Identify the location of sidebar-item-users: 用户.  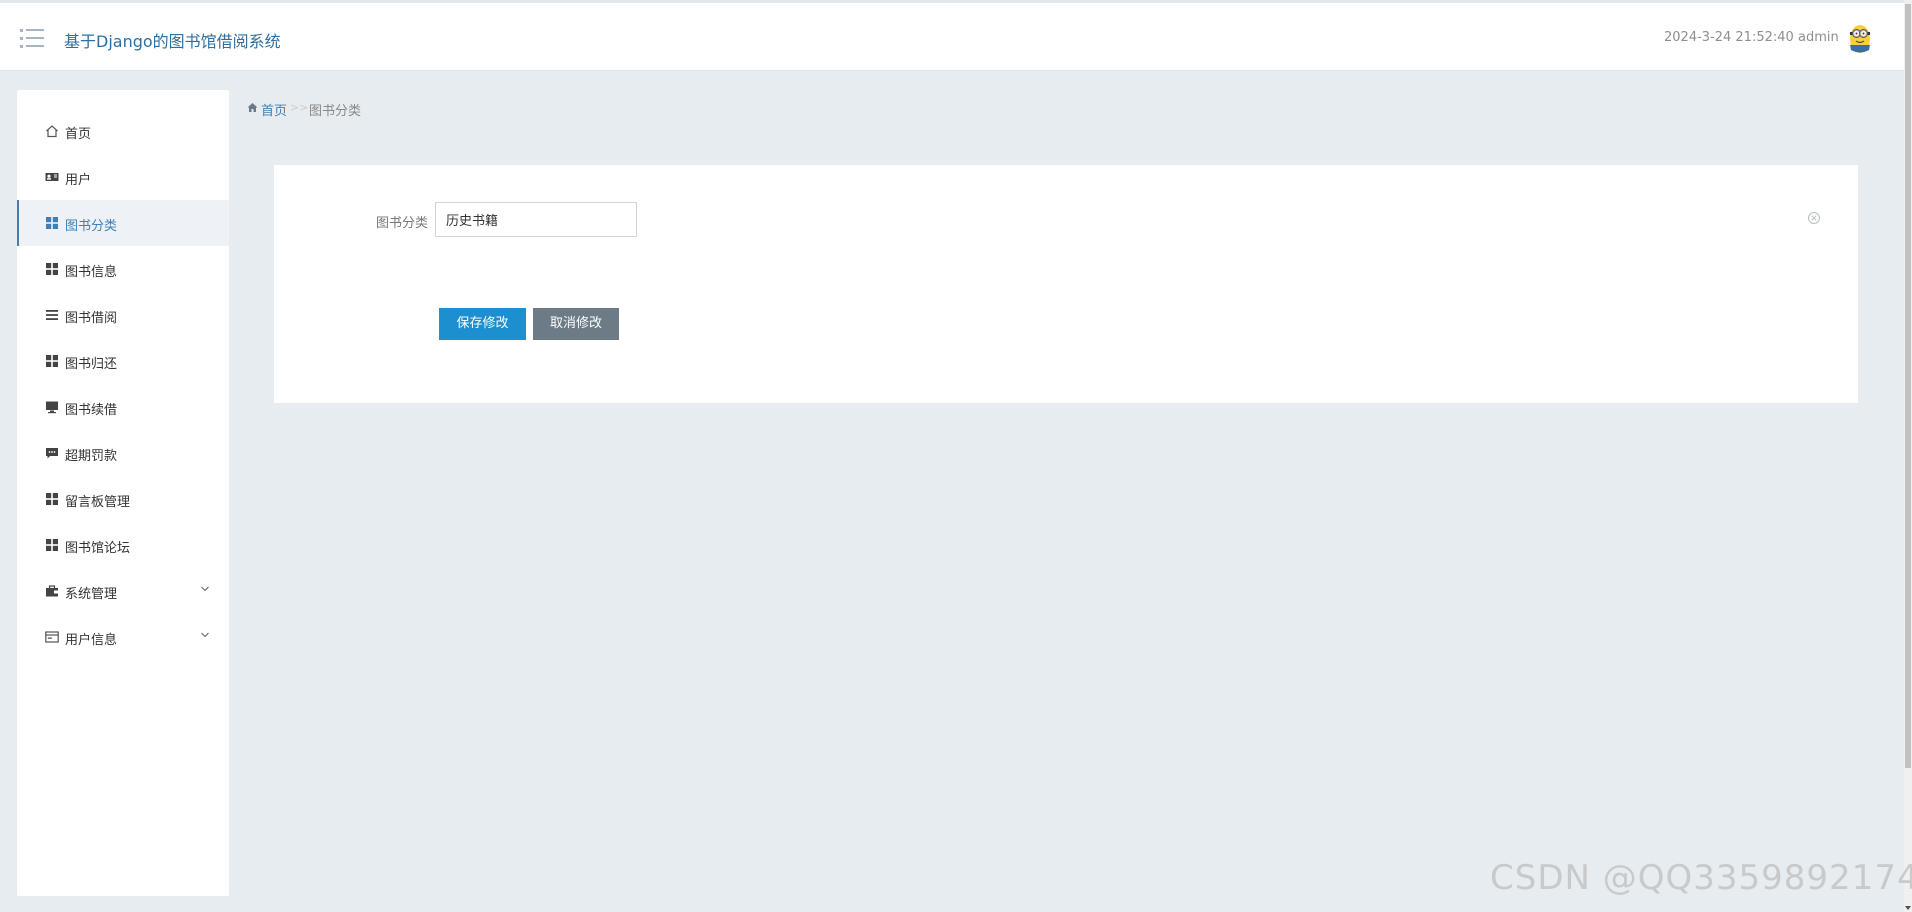
(123, 177).